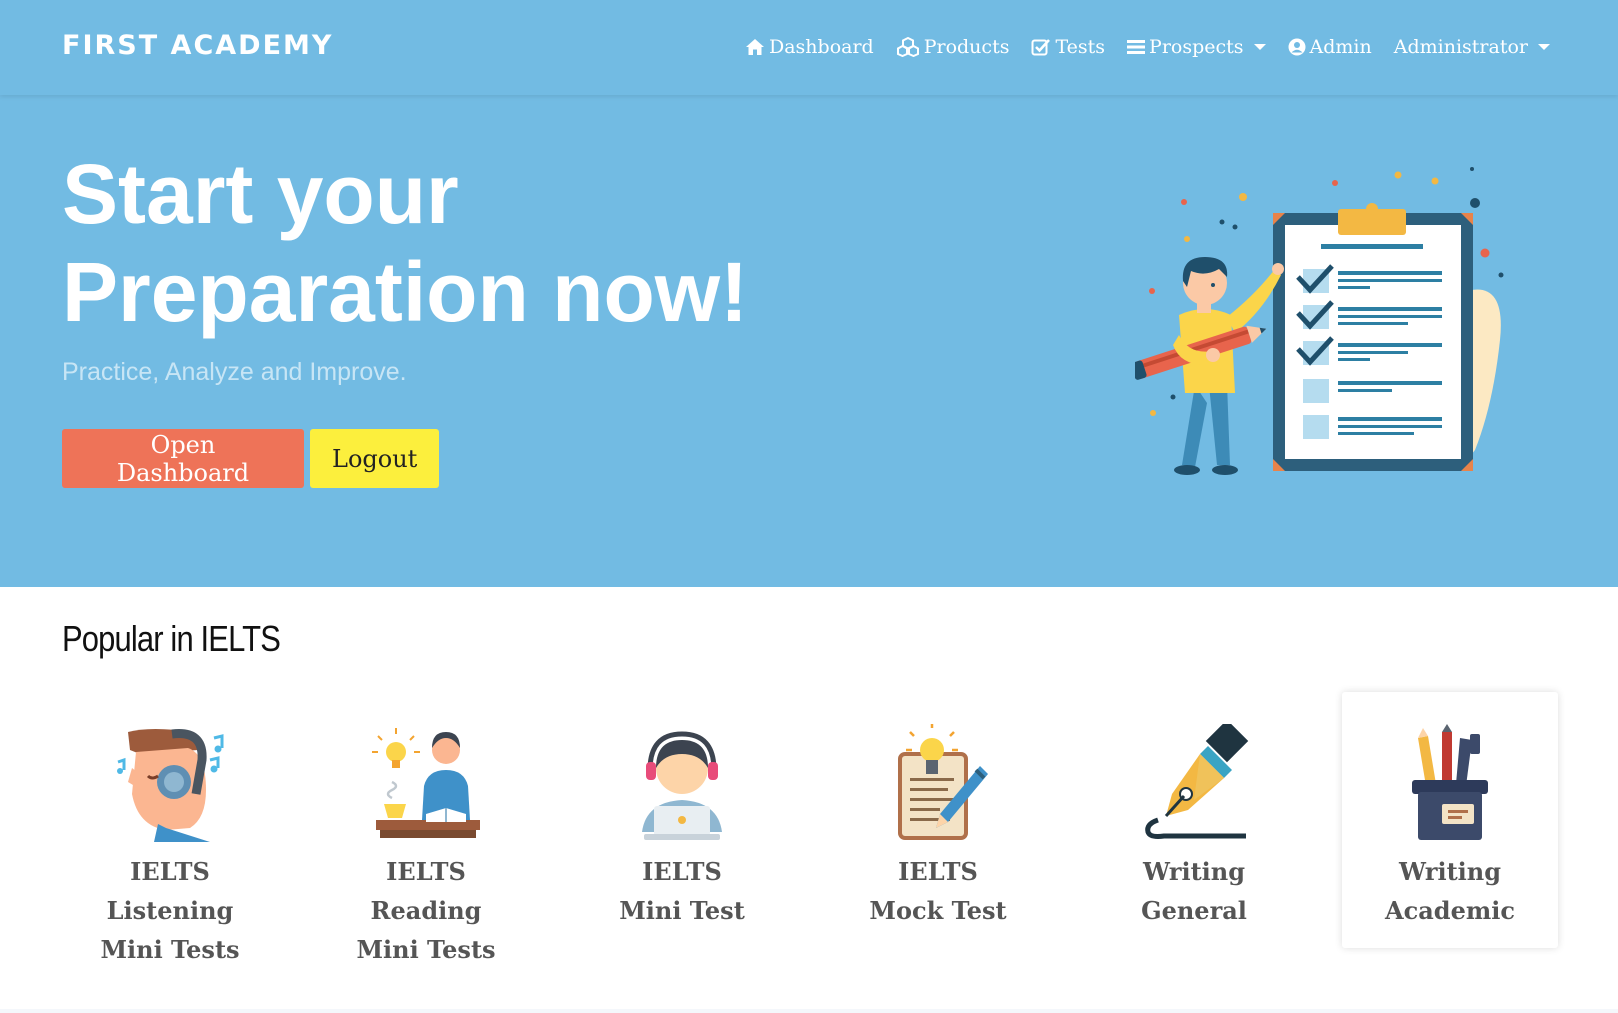  I want to click on check-square-icon, so click(1041, 47).